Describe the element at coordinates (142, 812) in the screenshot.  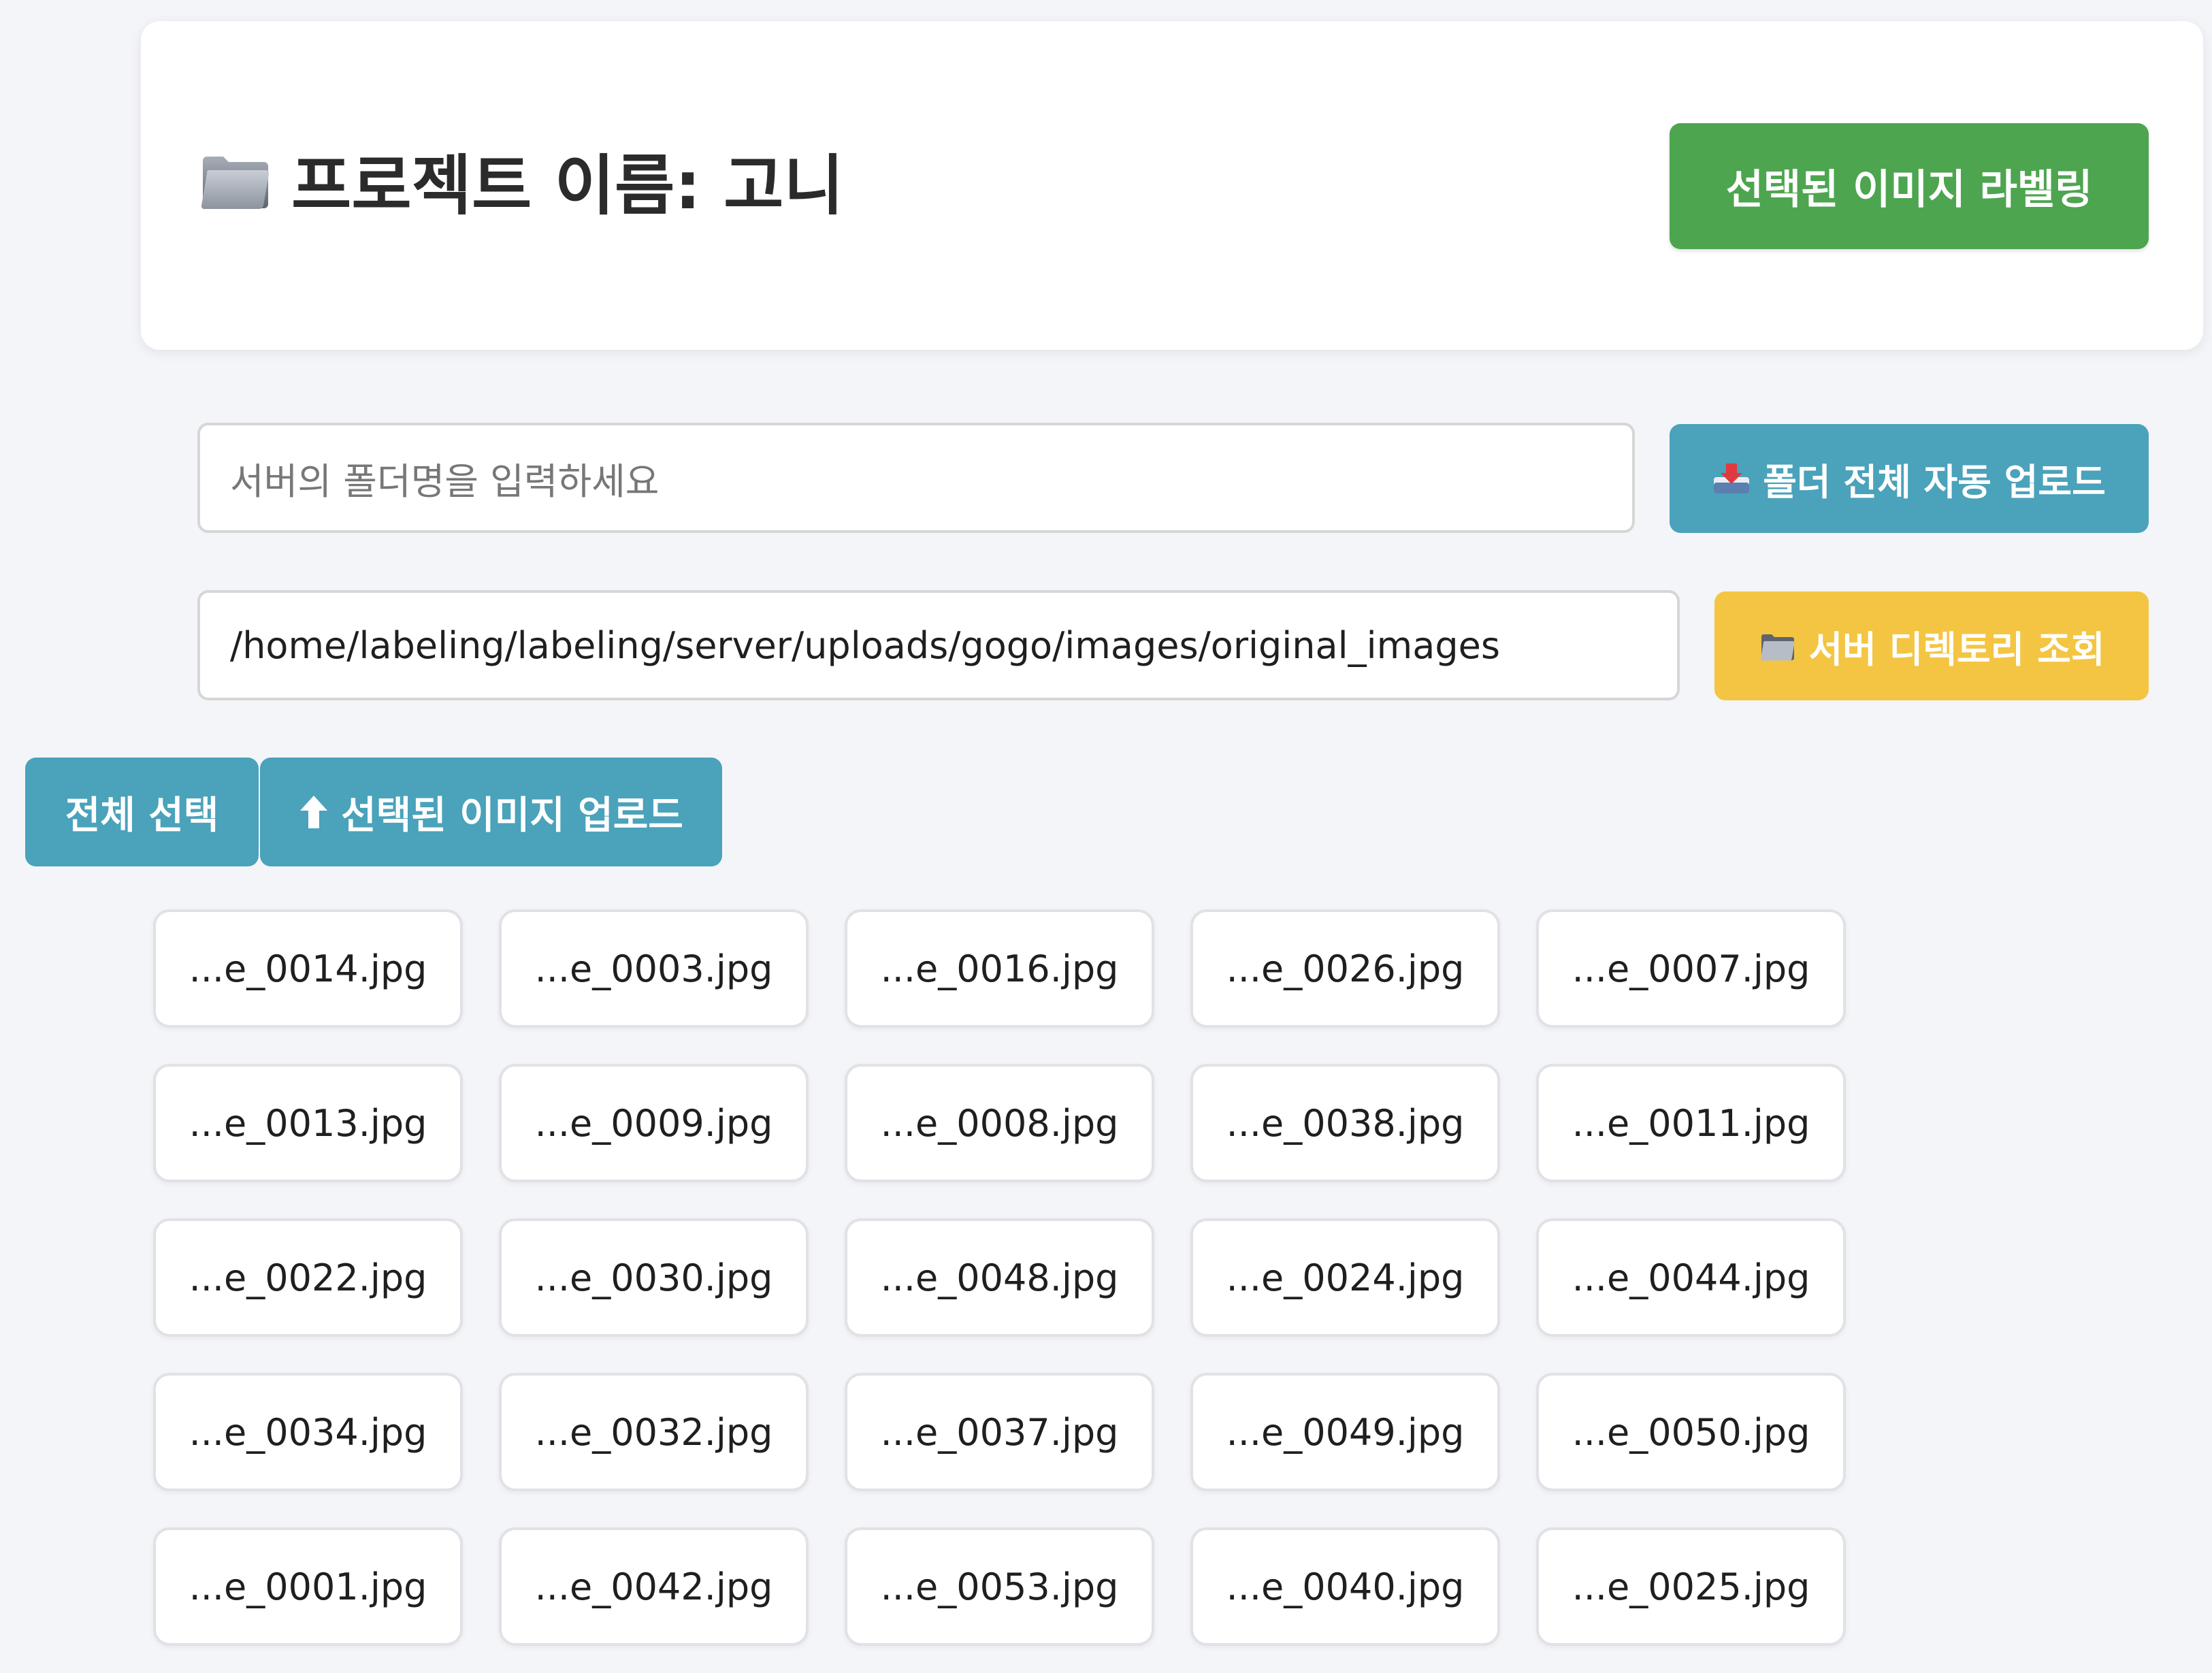
I see `select-all-button: 전체 선택` at that location.